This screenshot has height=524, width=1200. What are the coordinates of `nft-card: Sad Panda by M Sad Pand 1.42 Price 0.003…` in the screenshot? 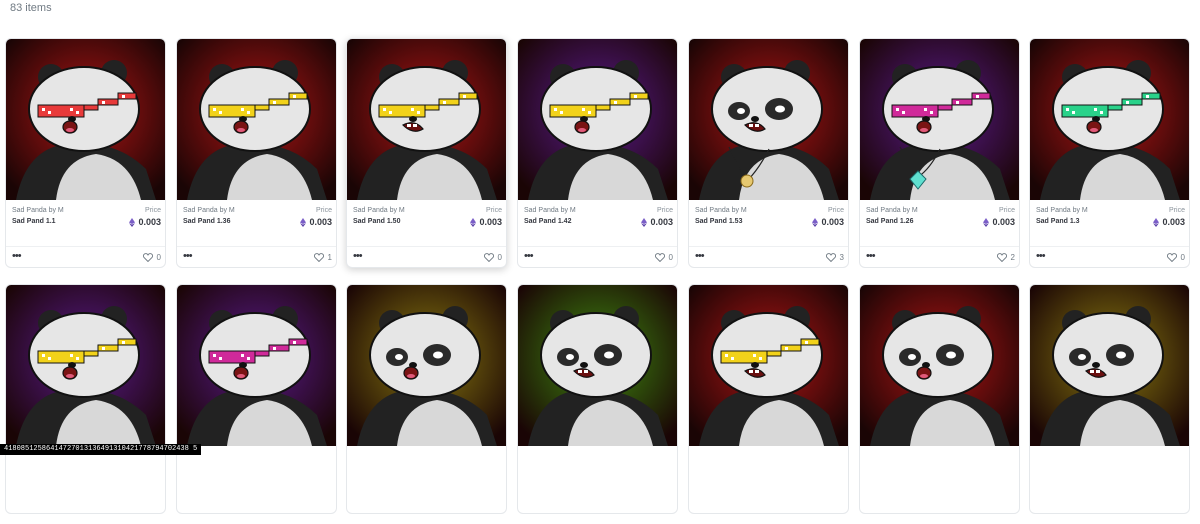 It's located at (597, 153).